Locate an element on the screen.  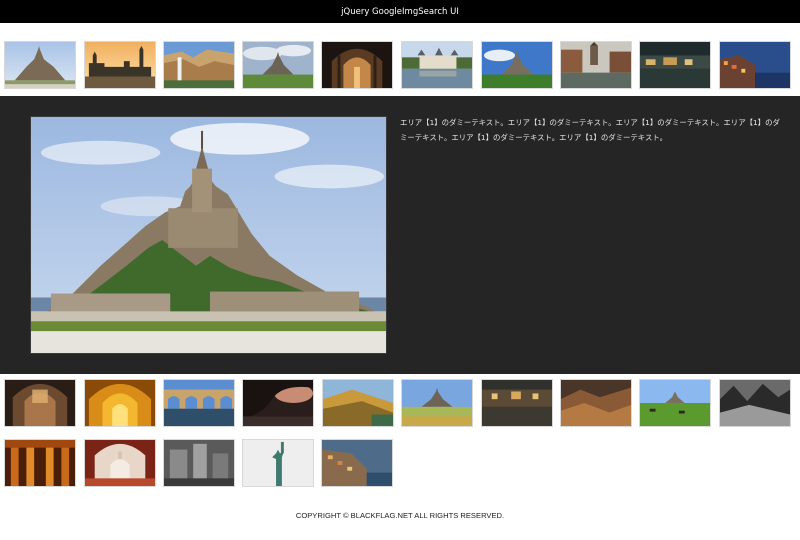
thumbnail-statue-of-liberty is located at coordinates (278, 463).